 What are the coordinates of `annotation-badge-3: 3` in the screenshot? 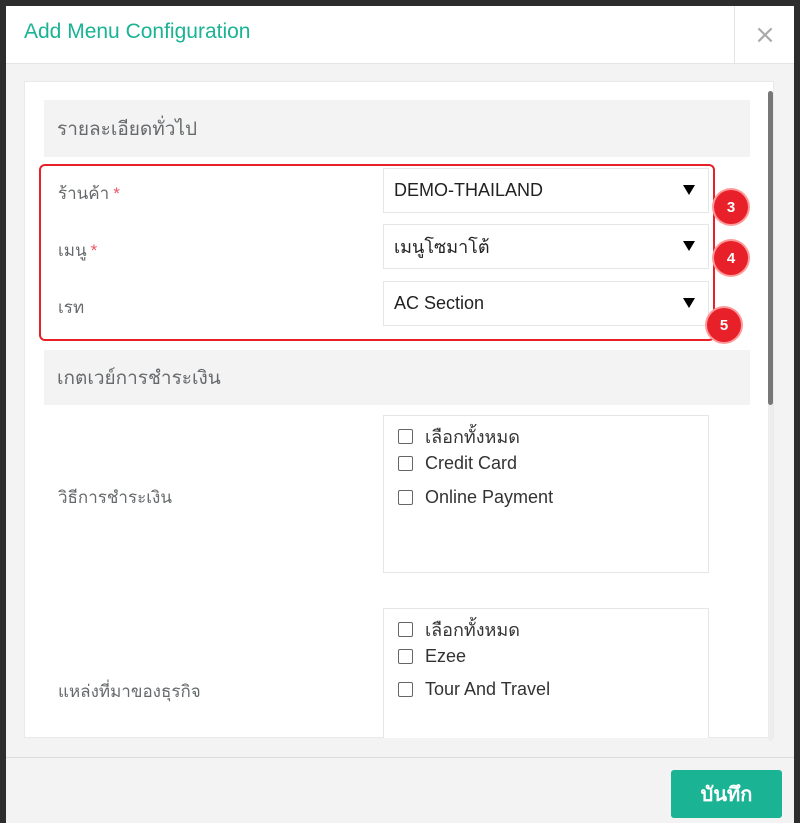 It's located at (731, 207).